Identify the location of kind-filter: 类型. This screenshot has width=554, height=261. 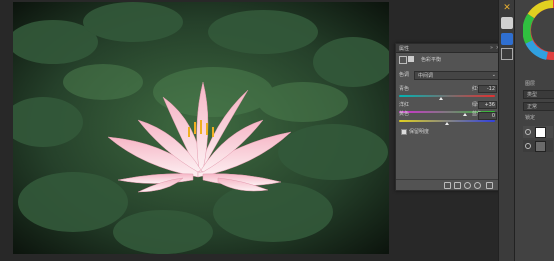
(538, 94).